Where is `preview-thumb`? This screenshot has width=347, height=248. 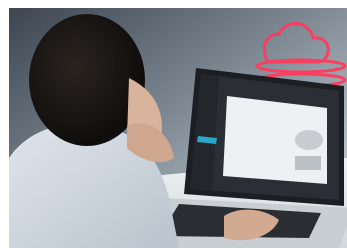
preview-thumb is located at coordinates (308, 163).